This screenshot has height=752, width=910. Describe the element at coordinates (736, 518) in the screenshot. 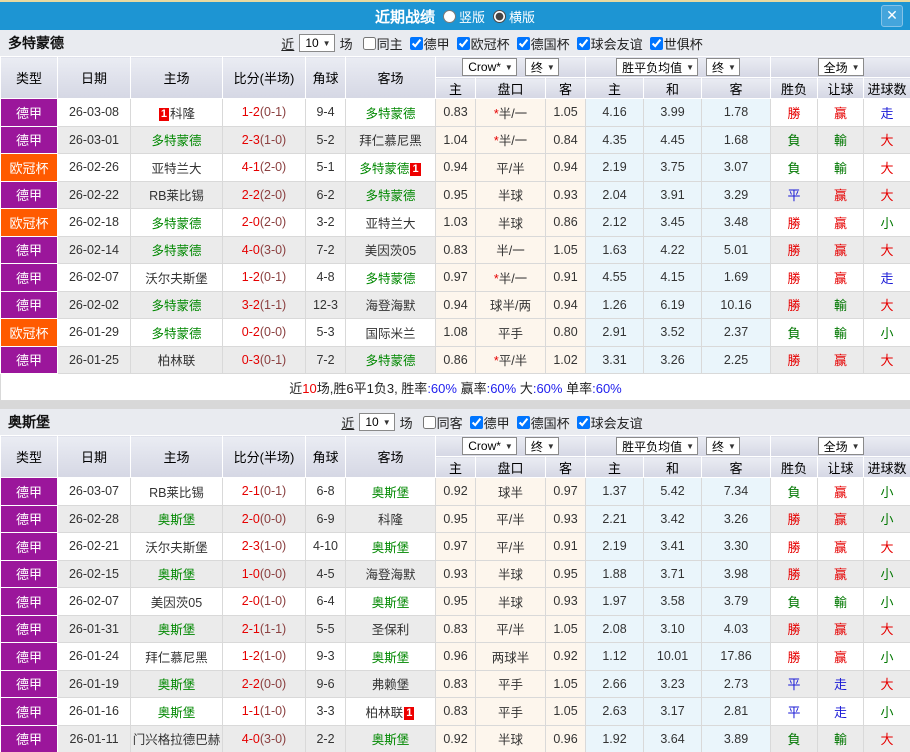

I see `avg-away: 3.26` at that location.